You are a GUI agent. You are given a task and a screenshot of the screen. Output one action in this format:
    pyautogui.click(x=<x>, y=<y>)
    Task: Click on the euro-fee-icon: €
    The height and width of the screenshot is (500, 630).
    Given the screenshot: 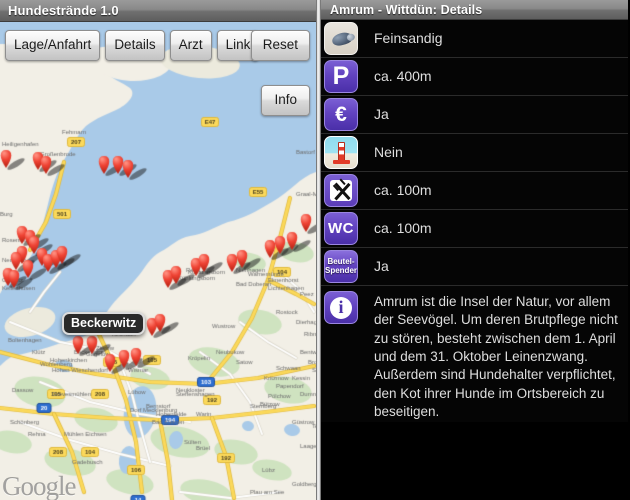 What is the action you would take?
    pyautogui.click(x=341, y=114)
    